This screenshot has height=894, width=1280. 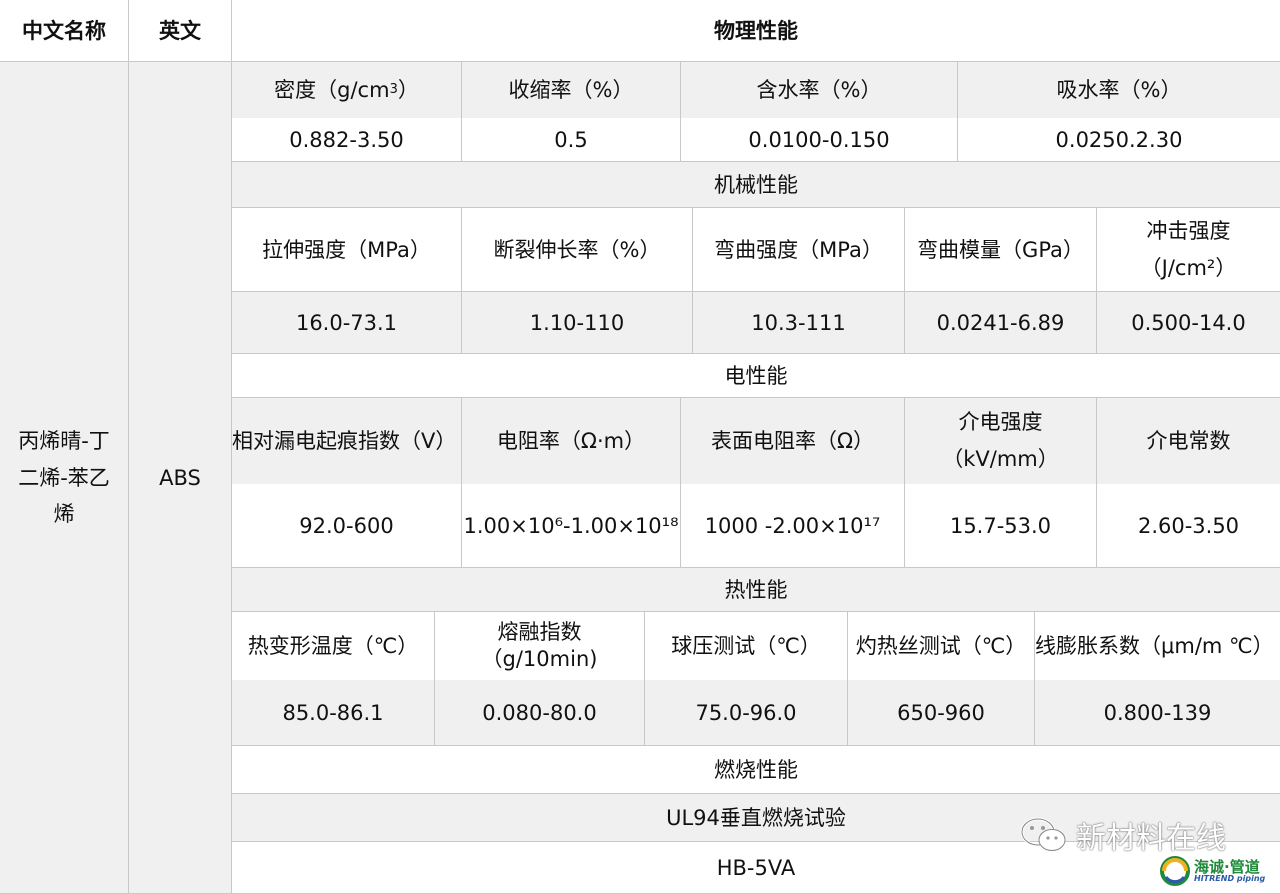 What do you see at coordinates (571, 90) in the screenshot?
I see `header-shrinkage: 收缩率（%）` at bounding box center [571, 90].